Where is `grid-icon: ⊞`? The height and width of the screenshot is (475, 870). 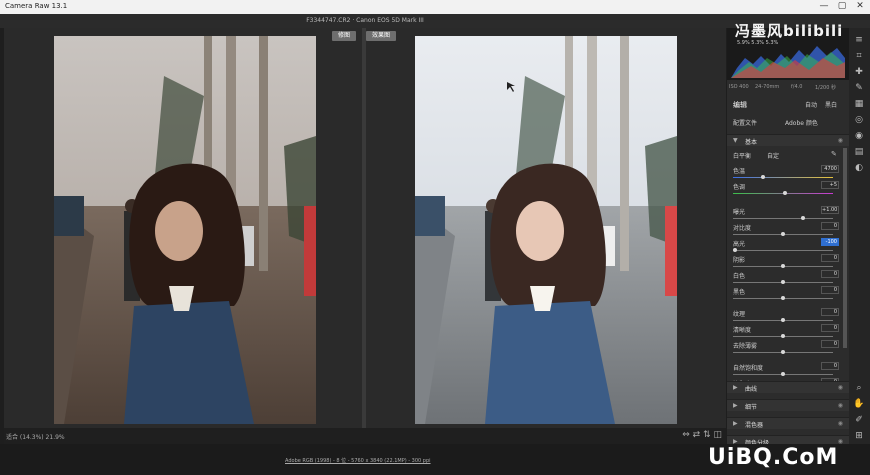
grid-icon: ⊞ is located at coordinates (859, 436).